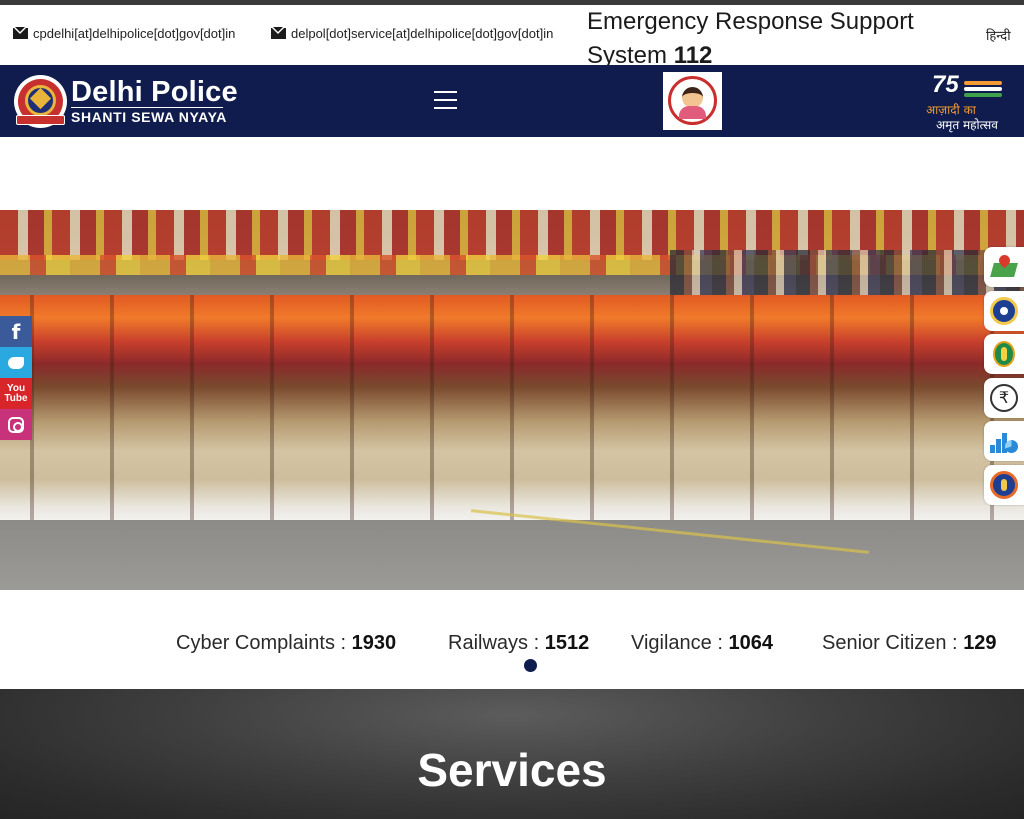 The width and height of the screenshot is (1024, 819). I want to click on counter-railways: Railways : 1512, so click(518, 643).